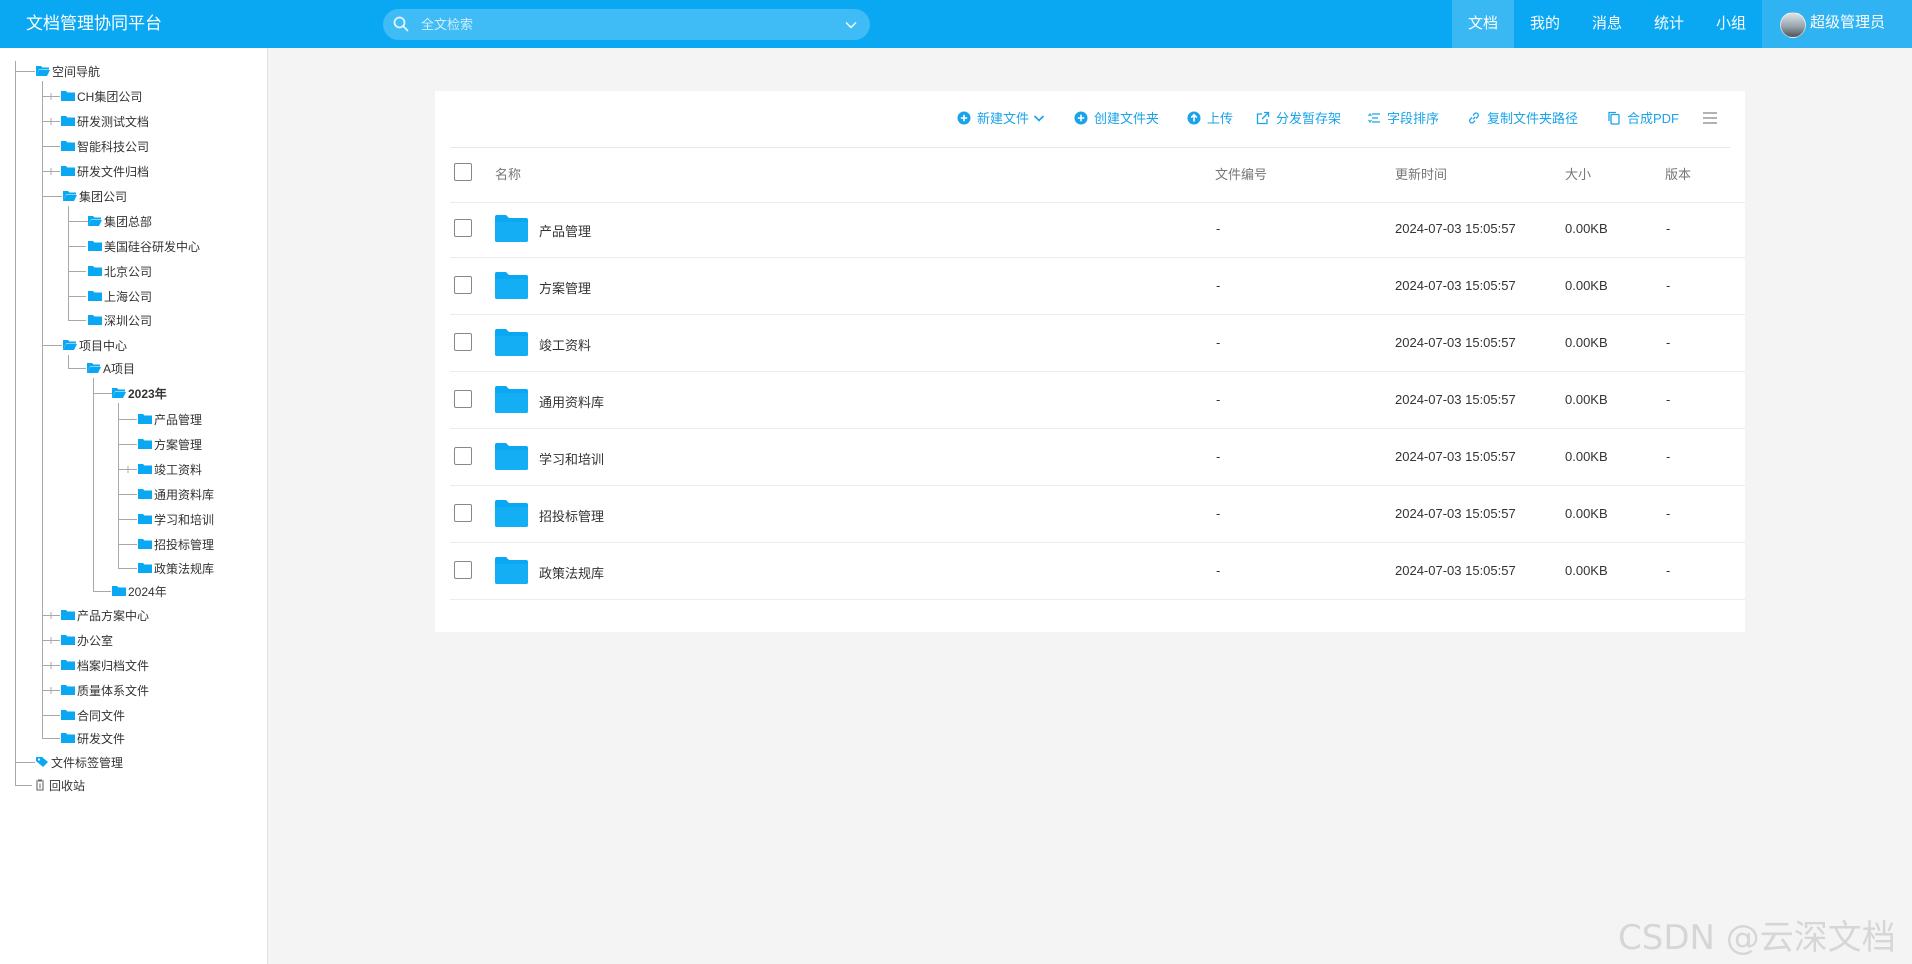 Image resolution: width=1912 pixels, height=964 pixels. What do you see at coordinates (170, 470) in the screenshot?
I see `tree-node-completion: 竣工资料` at bounding box center [170, 470].